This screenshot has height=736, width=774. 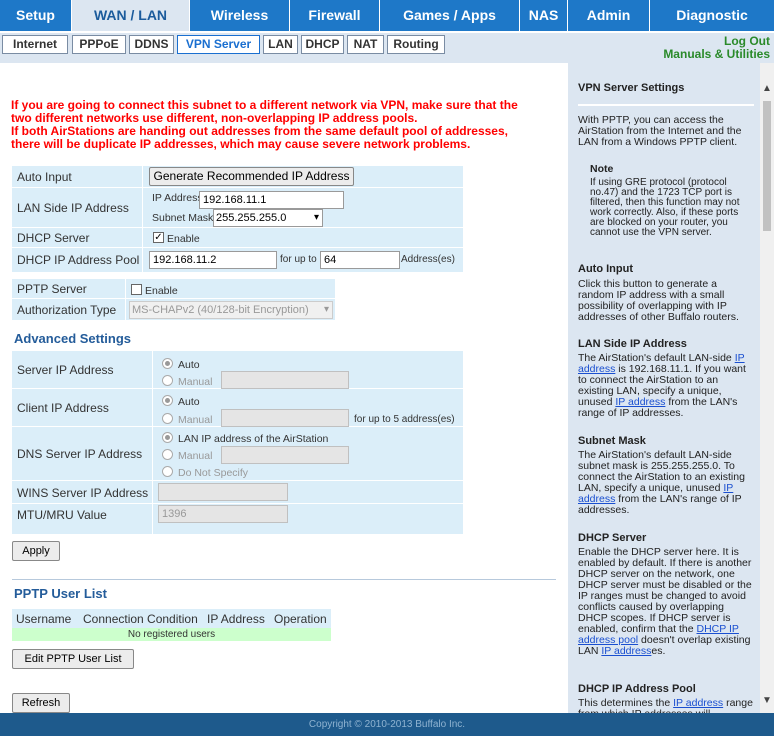 I want to click on tab-setup: Setup, so click(x=36, y=15).